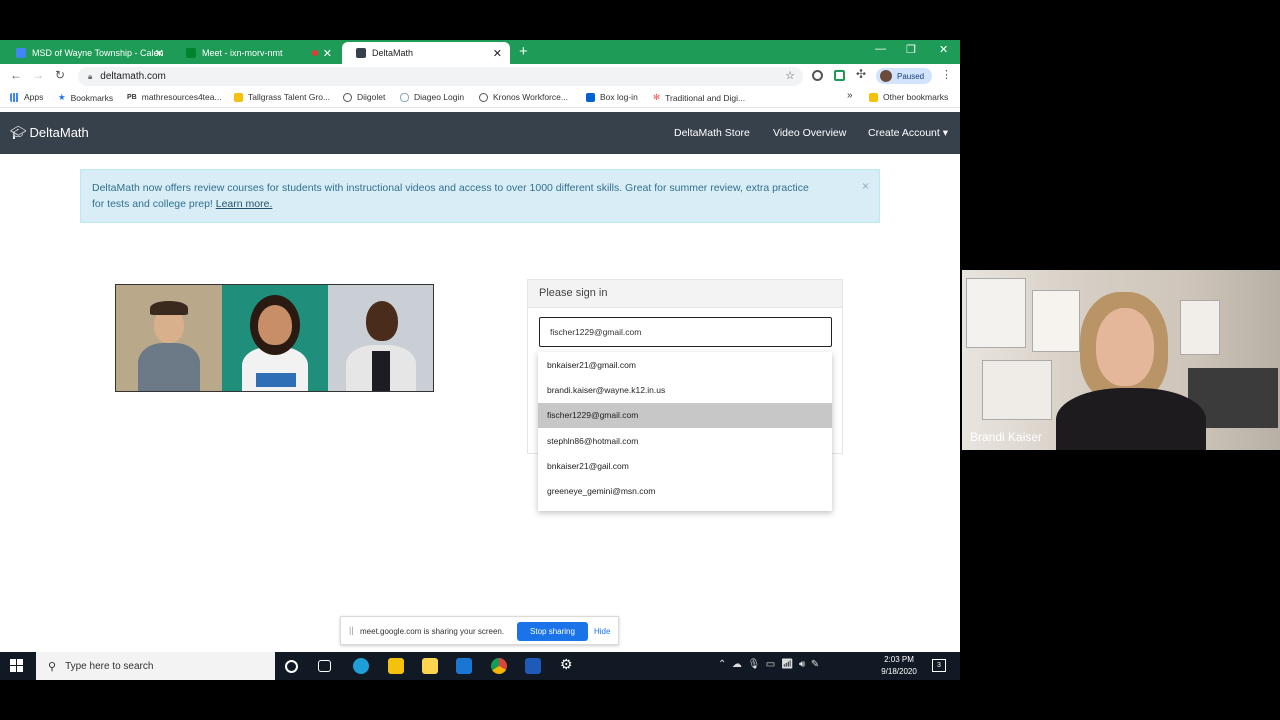 This screenshot has width=1280, height=720. Describe the element at coordinates (98, 53) in the screenshot. I see `tab-title: MSD of Wayne Township - Calen` at that location.